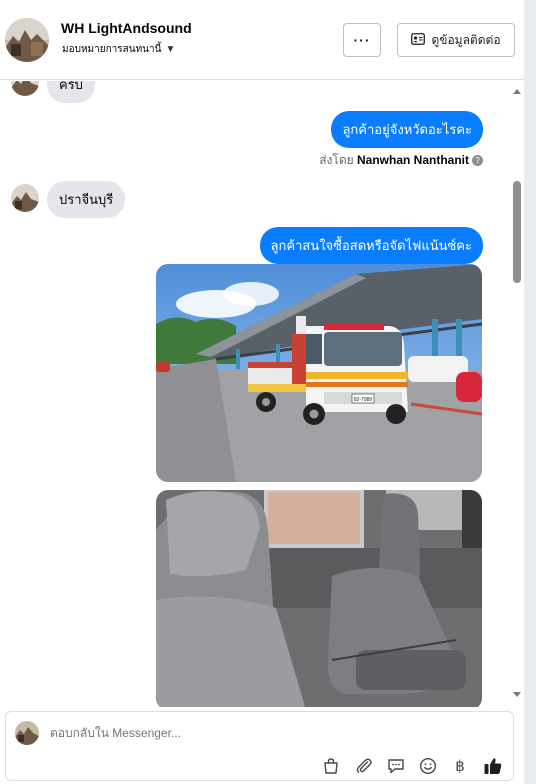 This screenshot has height=784, width=536. I want to click on incoming-message: ปราจีนบุรี, so click(86, 199).